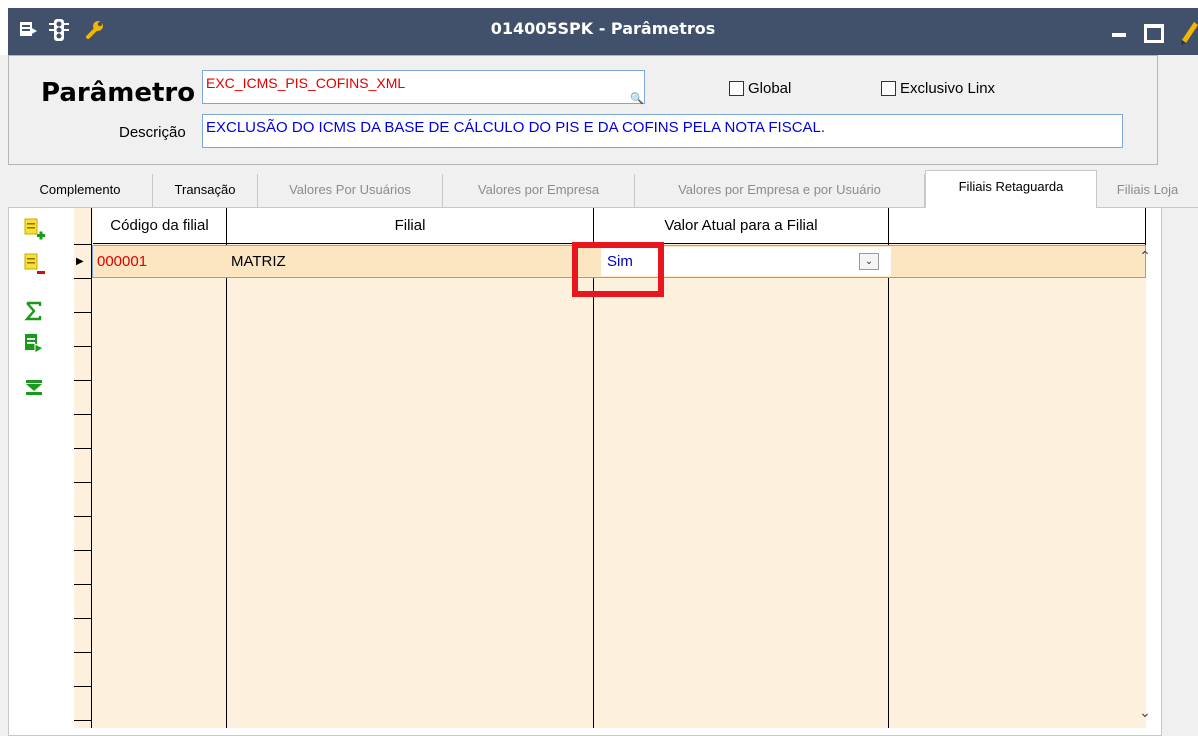 This screenshot has width=1198, height=736. I want to click on global-checkbox-box, so click(736, 88).